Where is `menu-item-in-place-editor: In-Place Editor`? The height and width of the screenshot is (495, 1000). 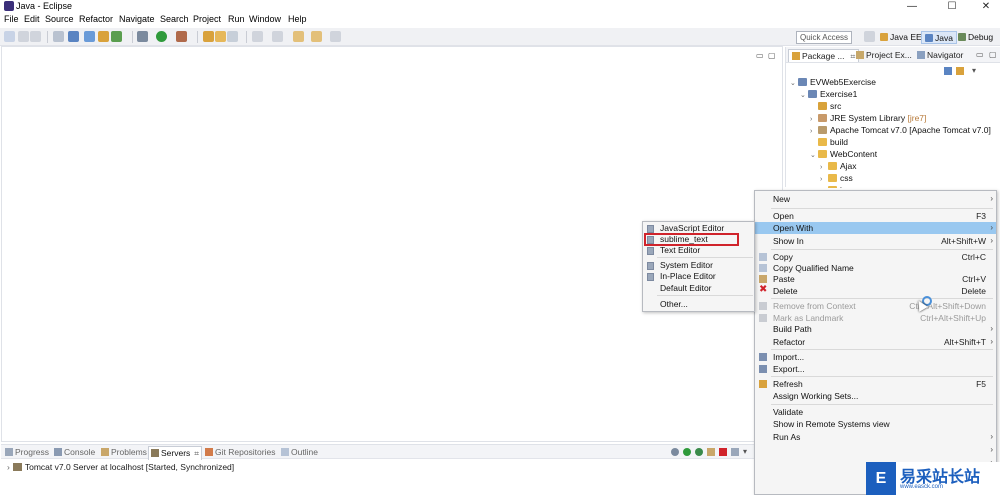 menu-item-in-place-editor: In-Place Editor is located at coordinates (698, 276).